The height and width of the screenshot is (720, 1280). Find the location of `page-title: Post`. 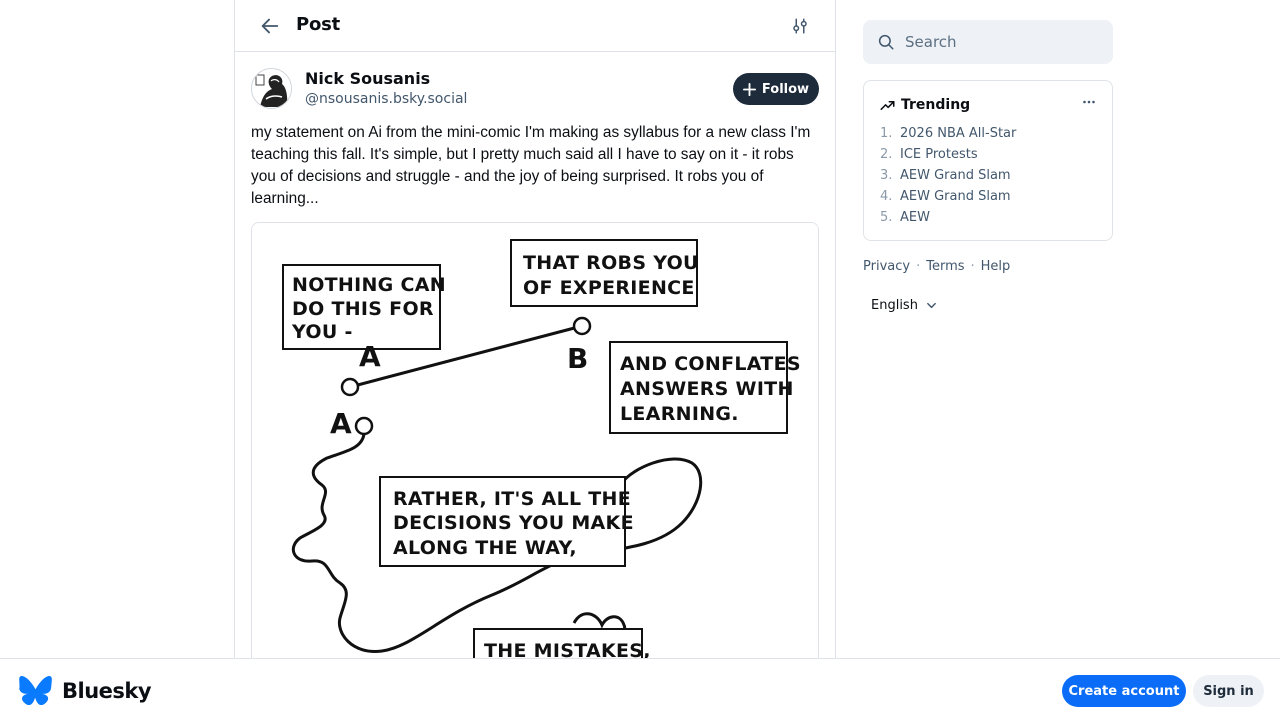

page-title: Post is located at coordinates (318, 24).